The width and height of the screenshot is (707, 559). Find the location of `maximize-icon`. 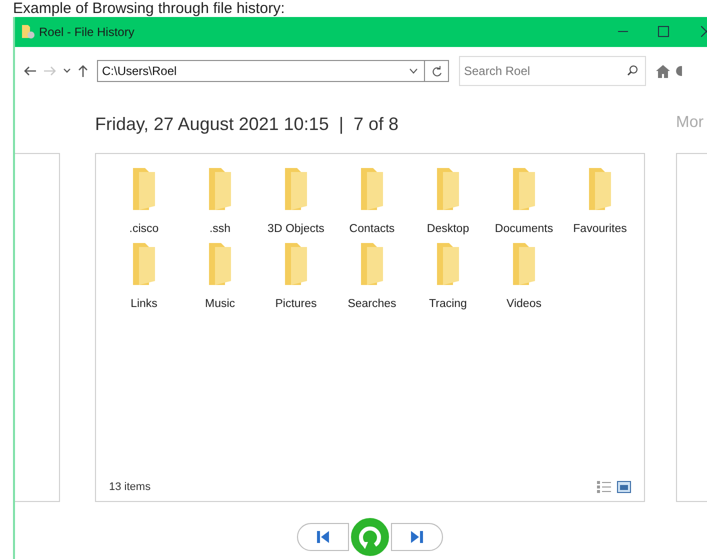

maximize-icon is located at coordinates (663, 31).